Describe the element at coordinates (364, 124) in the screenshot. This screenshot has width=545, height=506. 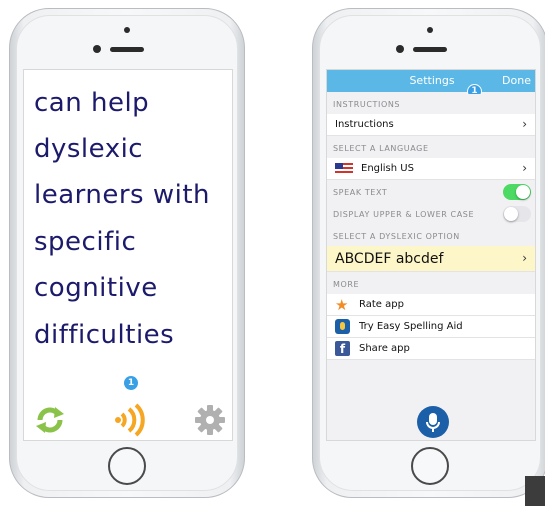
I see `instructions-label: Instructions` at that location.